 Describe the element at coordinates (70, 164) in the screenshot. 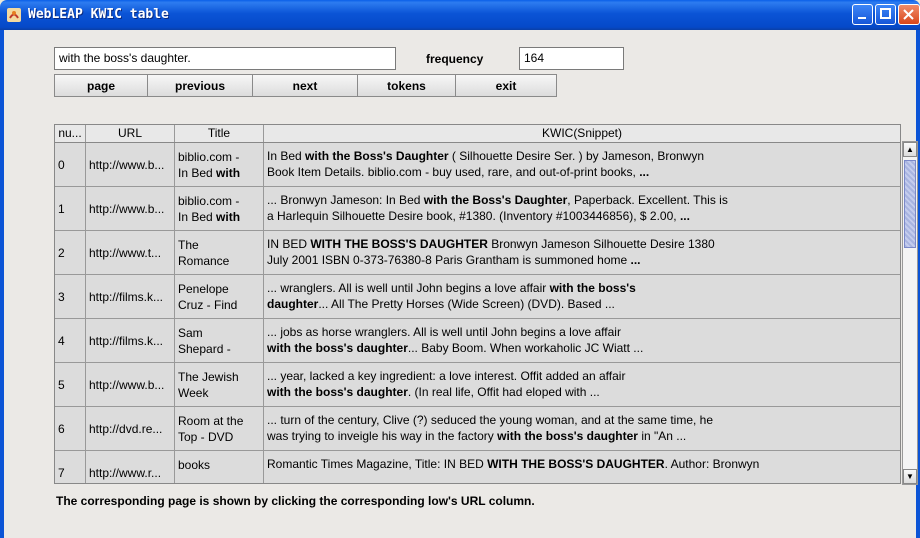

I see `row-num: 0` at that location.